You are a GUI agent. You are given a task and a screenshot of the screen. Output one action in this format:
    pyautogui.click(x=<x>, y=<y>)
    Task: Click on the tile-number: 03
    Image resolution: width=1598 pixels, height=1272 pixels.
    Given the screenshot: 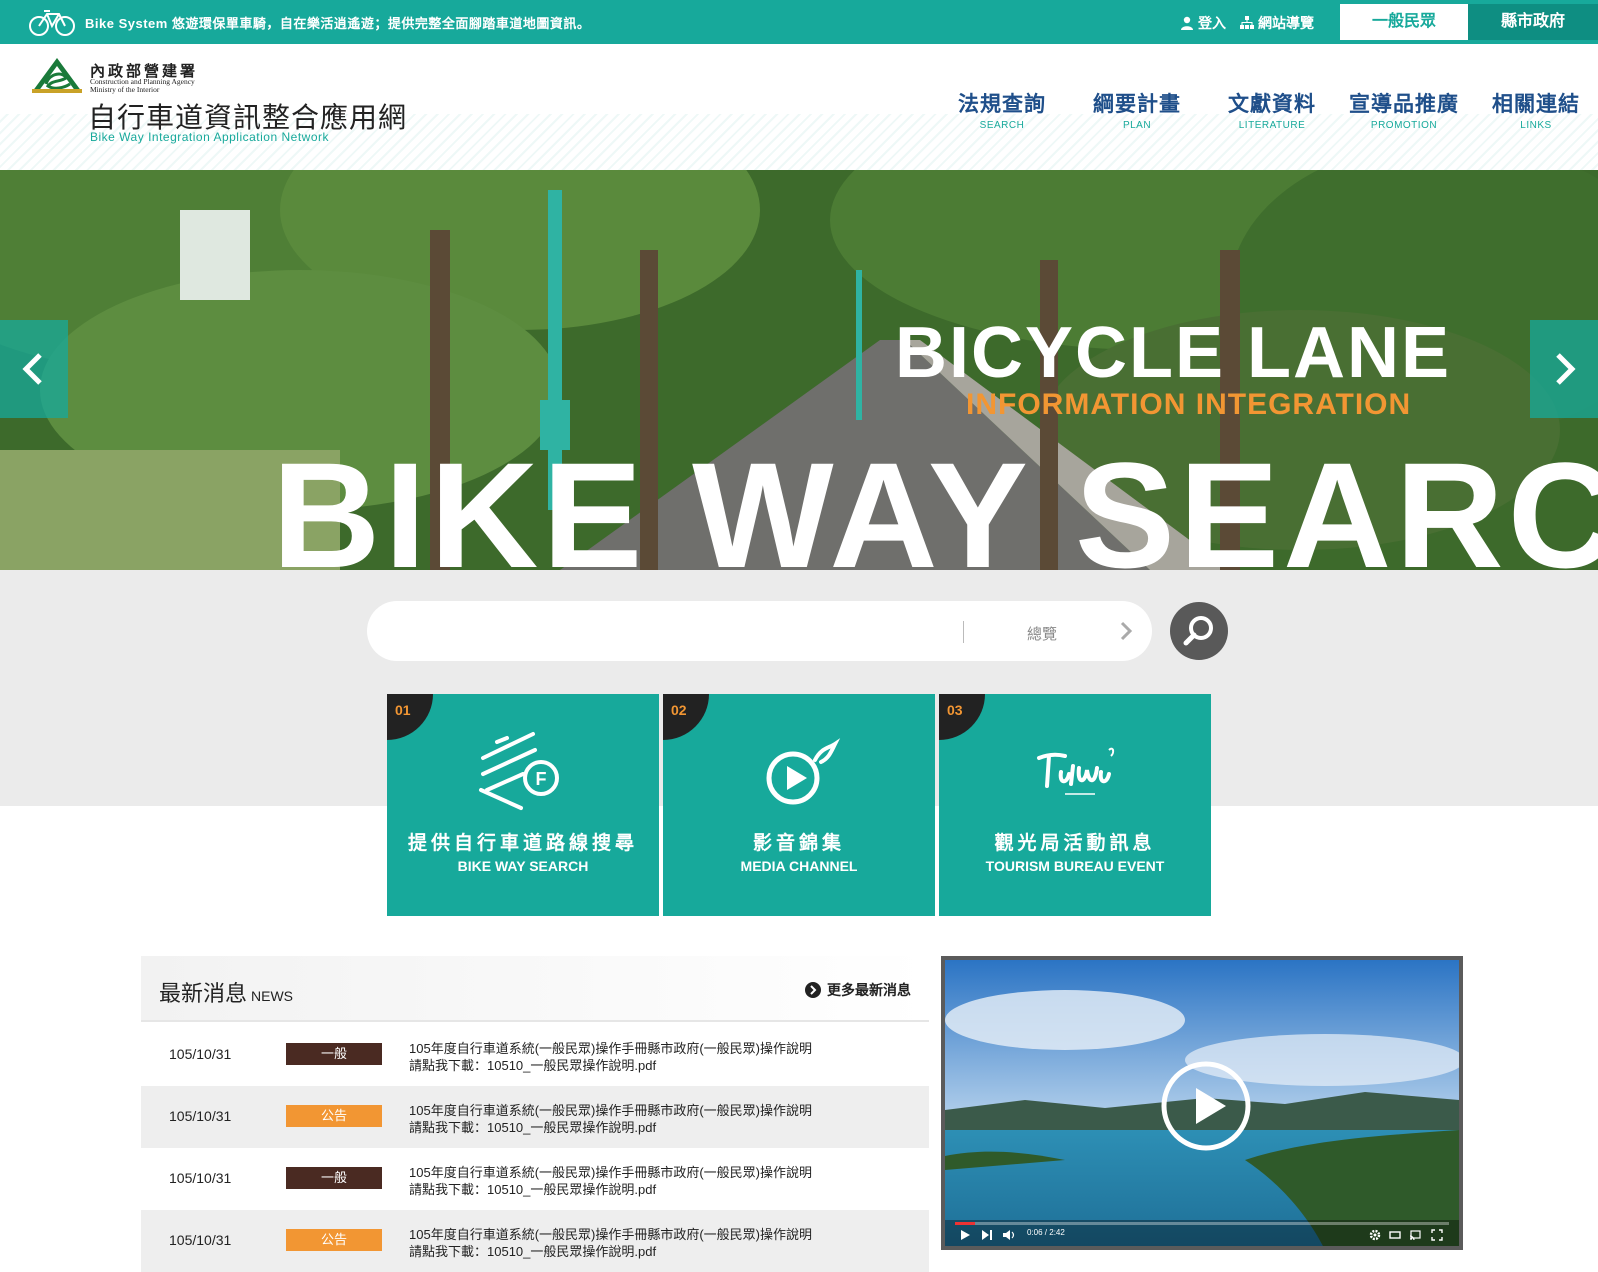 What is the action you would take?
    pyautogui.click(x=955, y=710)
    